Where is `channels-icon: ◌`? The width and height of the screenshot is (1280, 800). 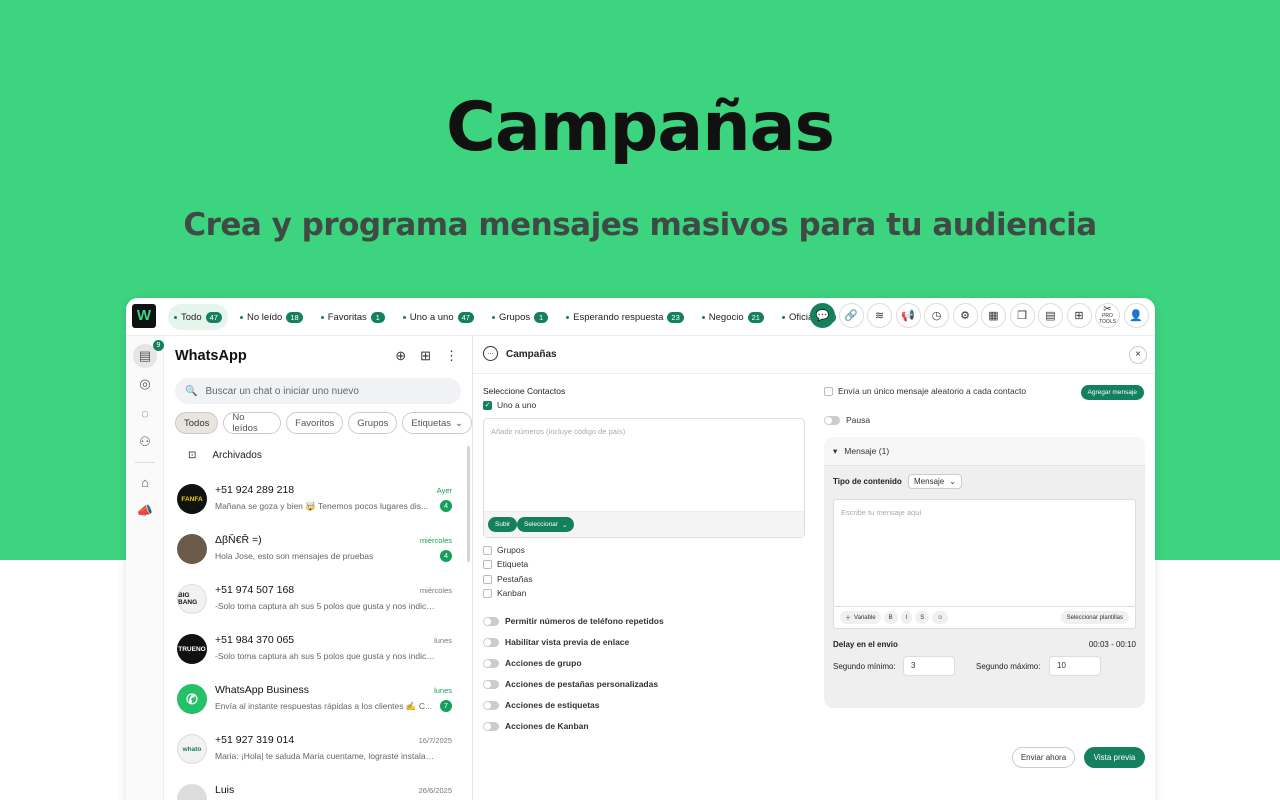
channels-icon: ◌ is located at coordinates (145, 413).